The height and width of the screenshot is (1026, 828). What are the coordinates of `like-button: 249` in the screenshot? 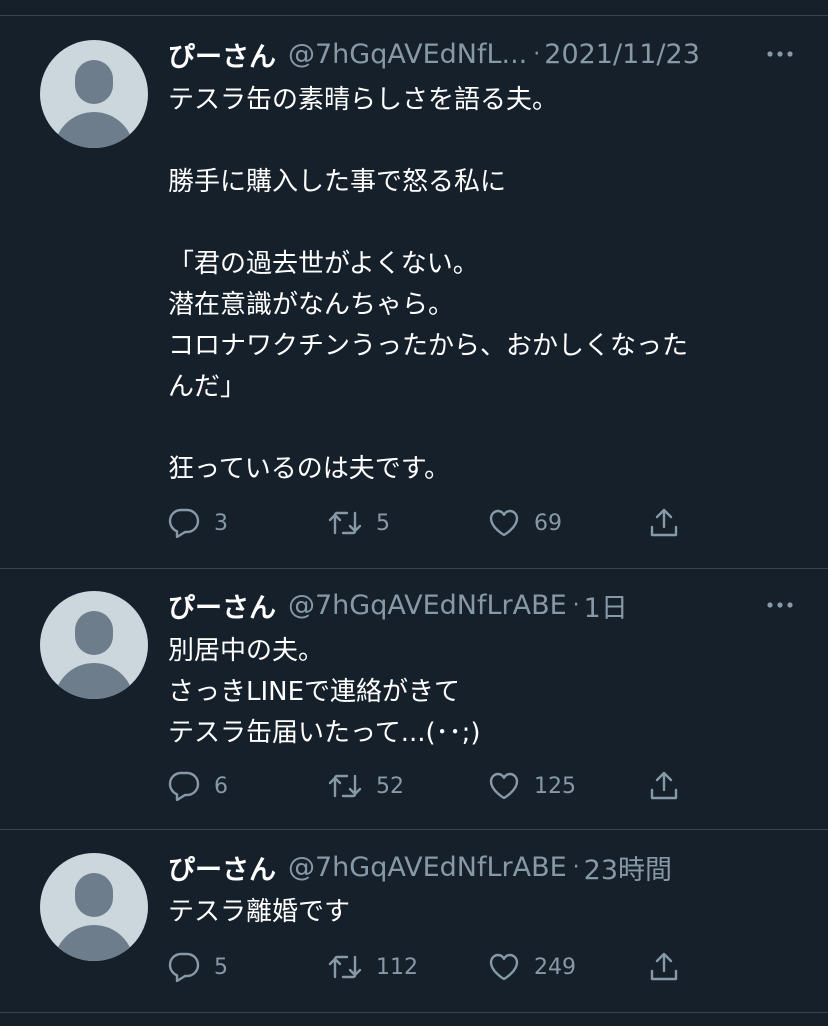 It's located at (532, 967).